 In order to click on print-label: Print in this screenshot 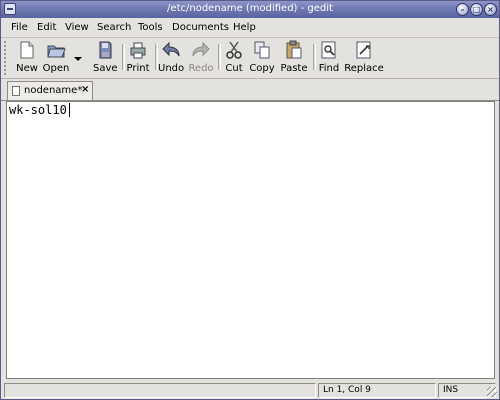, I will do `click(138, 68)`.